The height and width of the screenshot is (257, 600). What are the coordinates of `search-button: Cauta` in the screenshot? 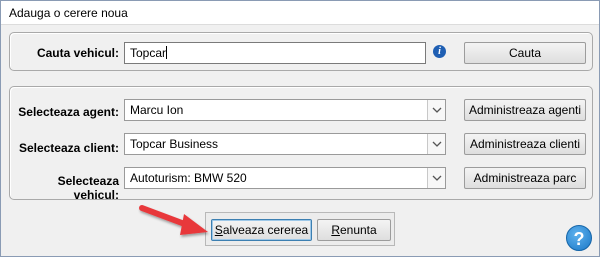 It's located at (525, 53).